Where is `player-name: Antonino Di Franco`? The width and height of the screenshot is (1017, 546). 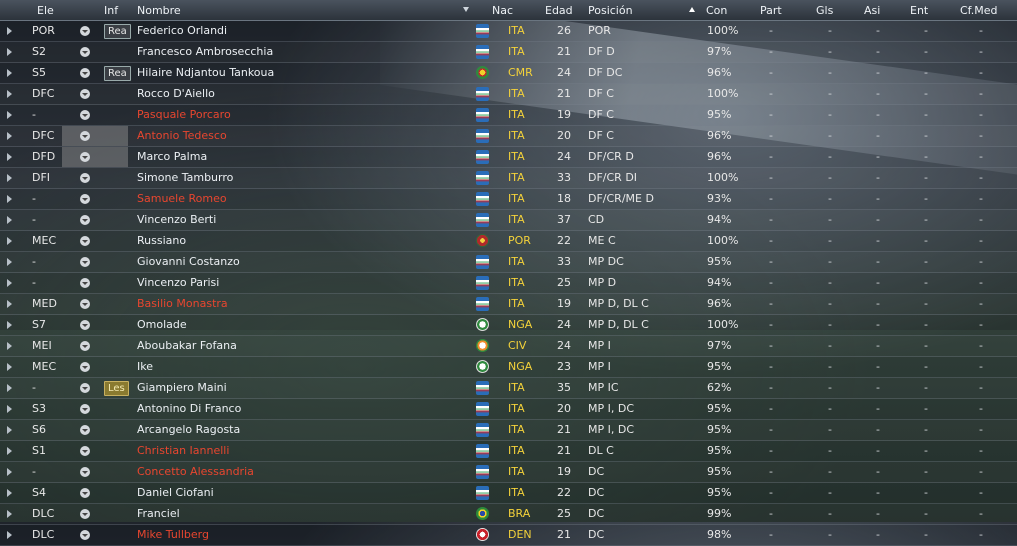 player-name: Antonino Di Franco is located at coordinates (189, 409).